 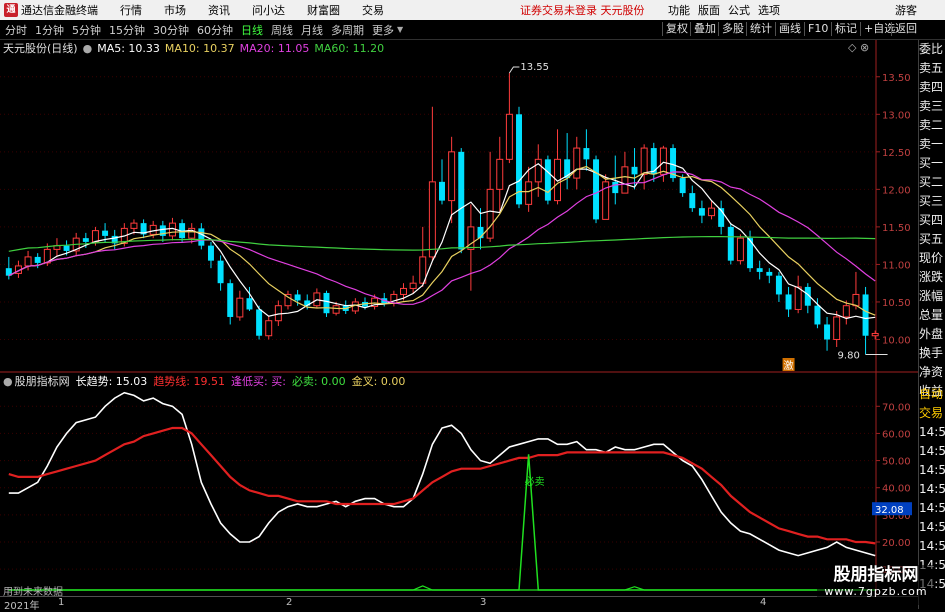 I want to click on quote-field-4: 卖二, so click(x=931, y=125).